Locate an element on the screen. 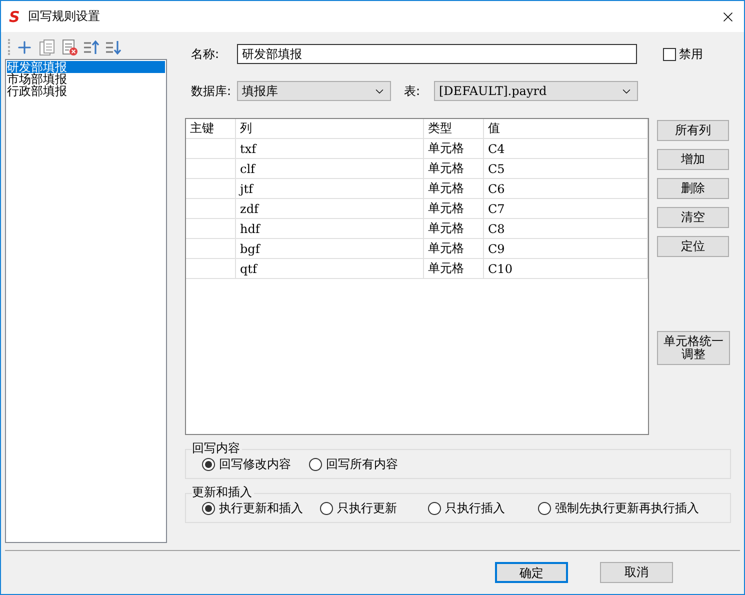  table-cell: C4 is located at coordinates (566, 148).